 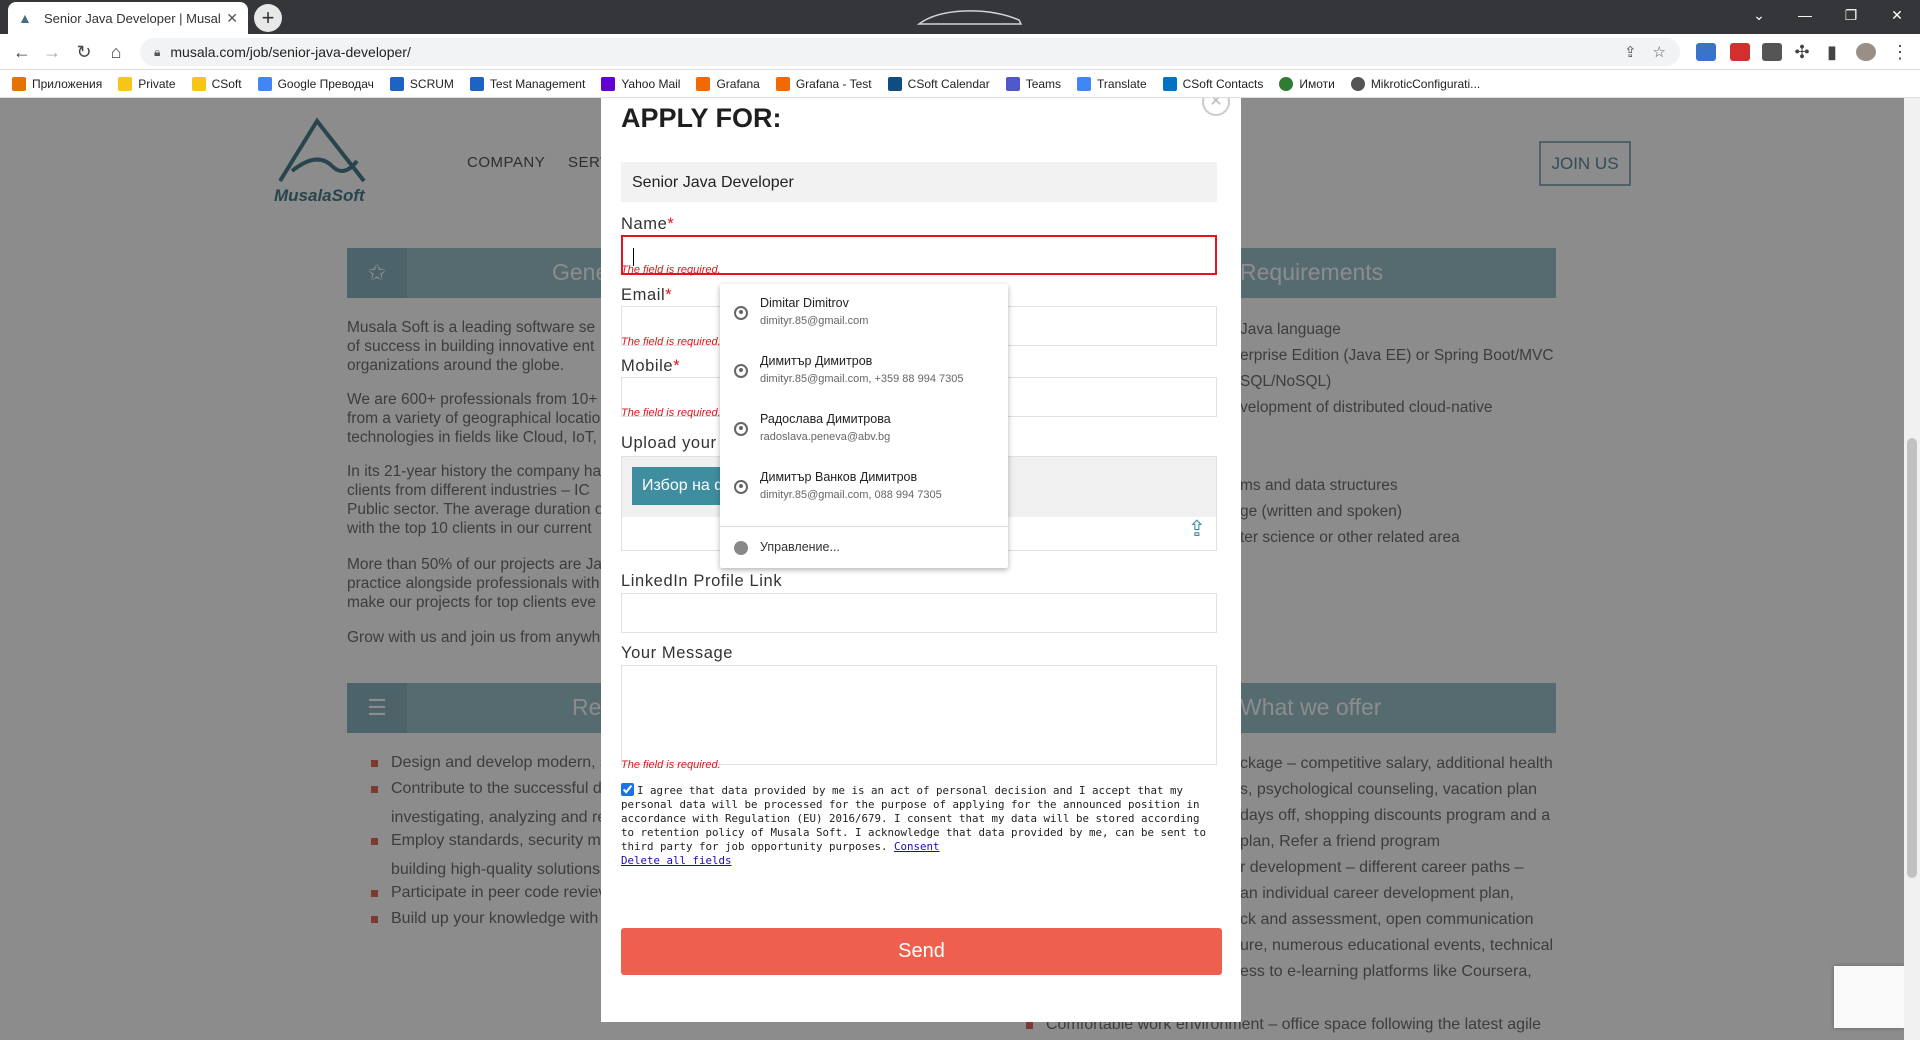 I want to click on bookmark-label: Google Преводач, so click(x=325, y=83).